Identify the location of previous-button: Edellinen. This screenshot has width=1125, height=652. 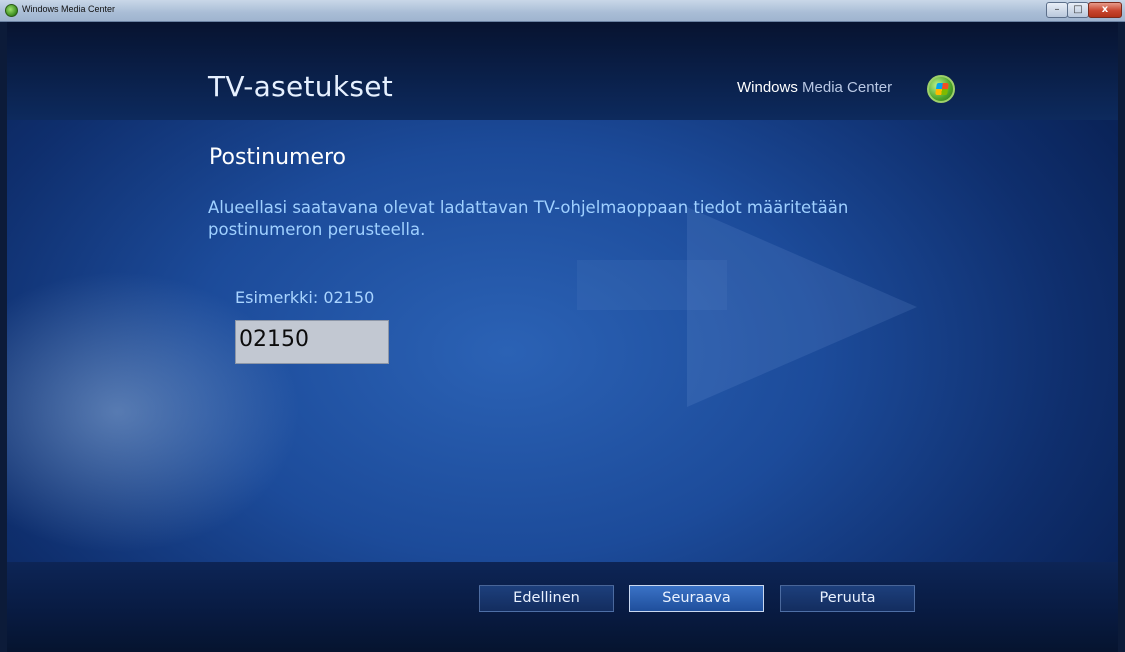
(546, 598).